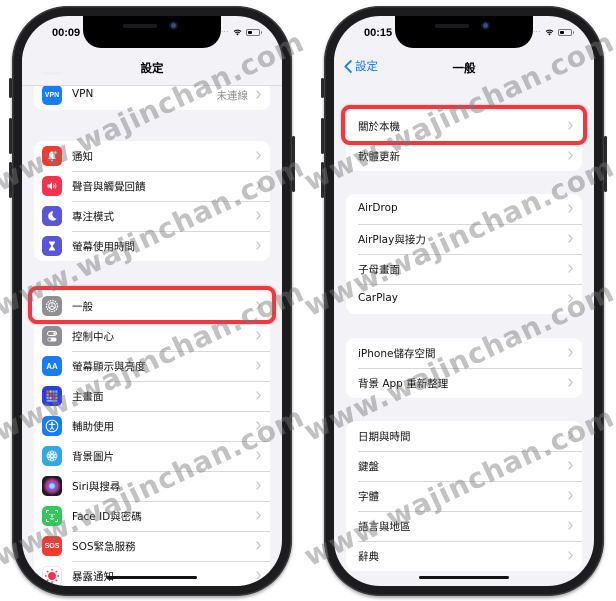 The height and width of the screenshot is (601, 616). I want to click on hourglass-icon, so click(52, 246).